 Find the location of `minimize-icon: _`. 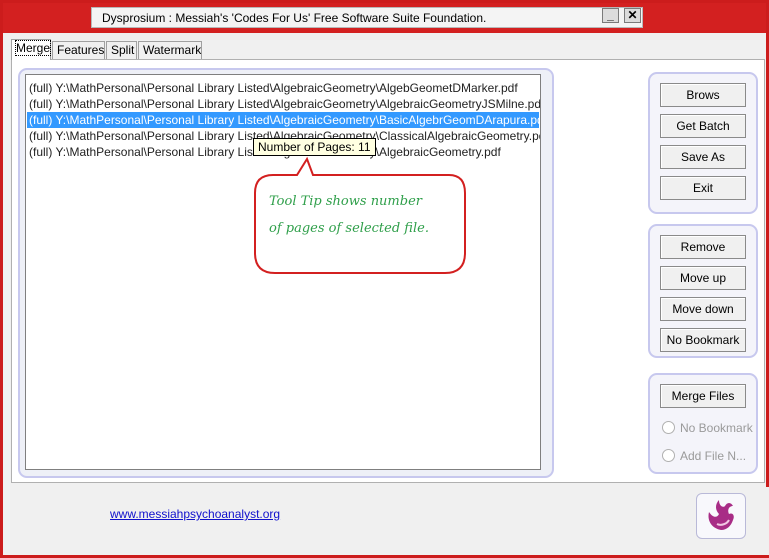

minimize-icon: _ is located at coordinates (610, 15).